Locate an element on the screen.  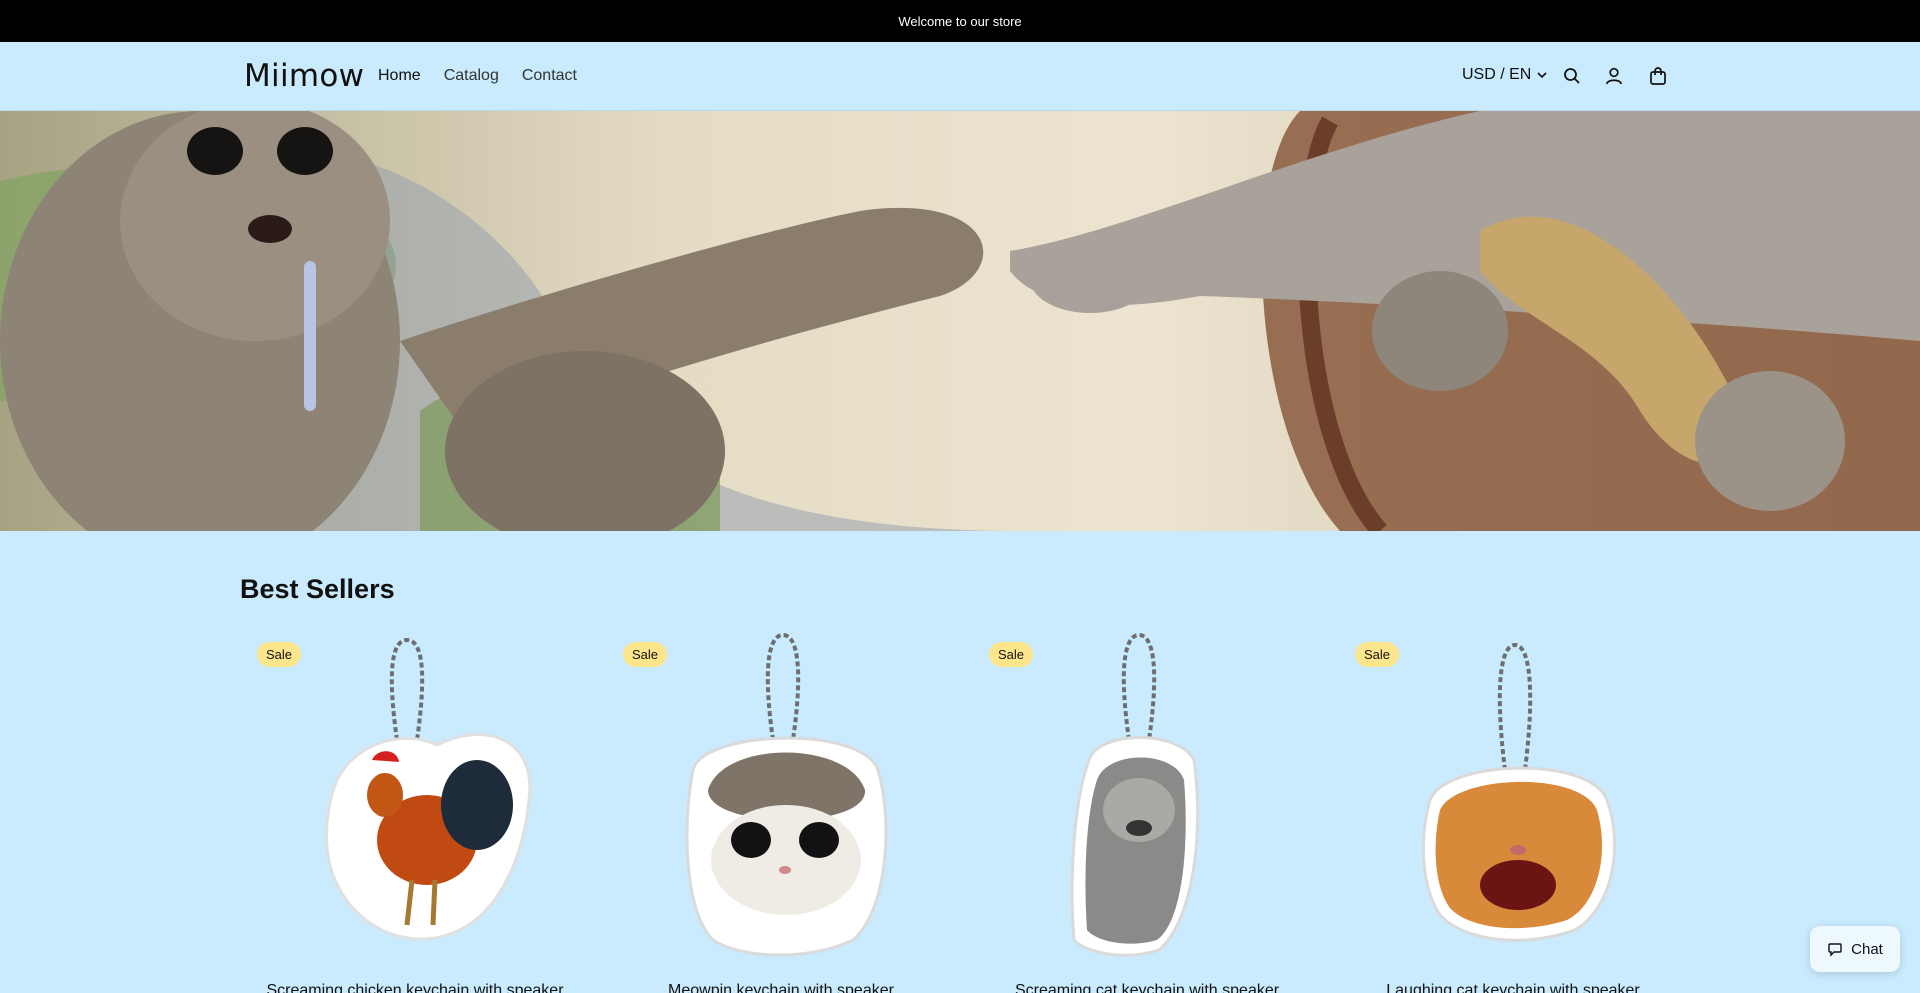
localization-selector: USD / EN is located at coordinates (1505, 75).